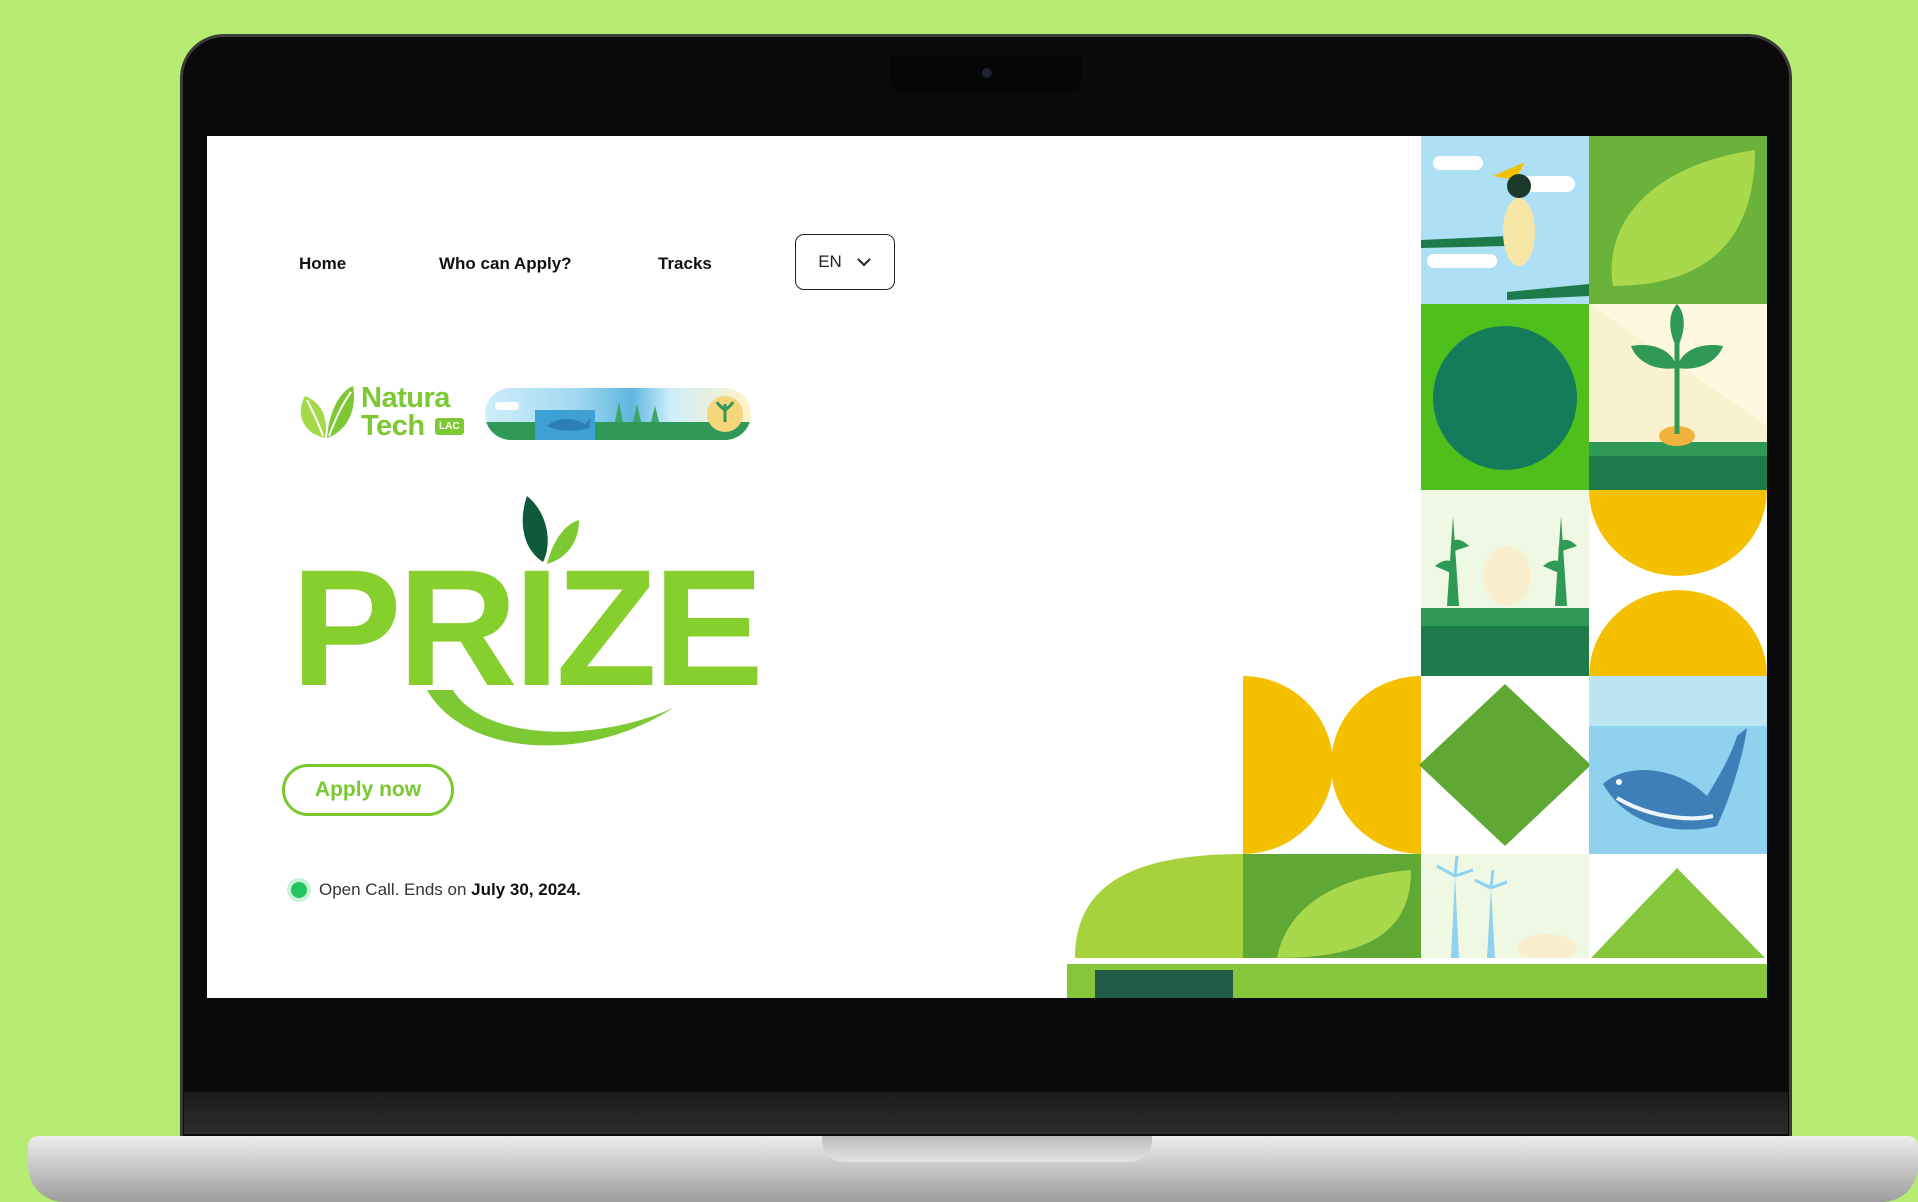  I want to click on camera-icon, so click(987, 73).